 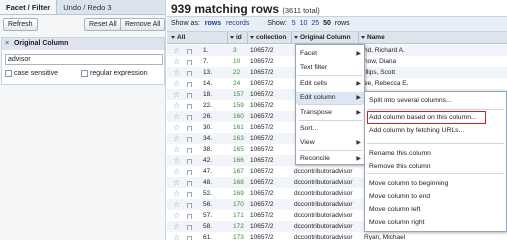 What do you see at coordinates (238, 138) in the screenshot?
I see `cell-id: 163` at bounding box center [238, 138].